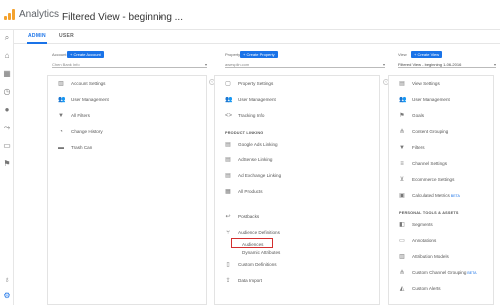 The width and height of the screenshot is (500, 305). I want to click on dd-icon: ▯, so click(228, 265).